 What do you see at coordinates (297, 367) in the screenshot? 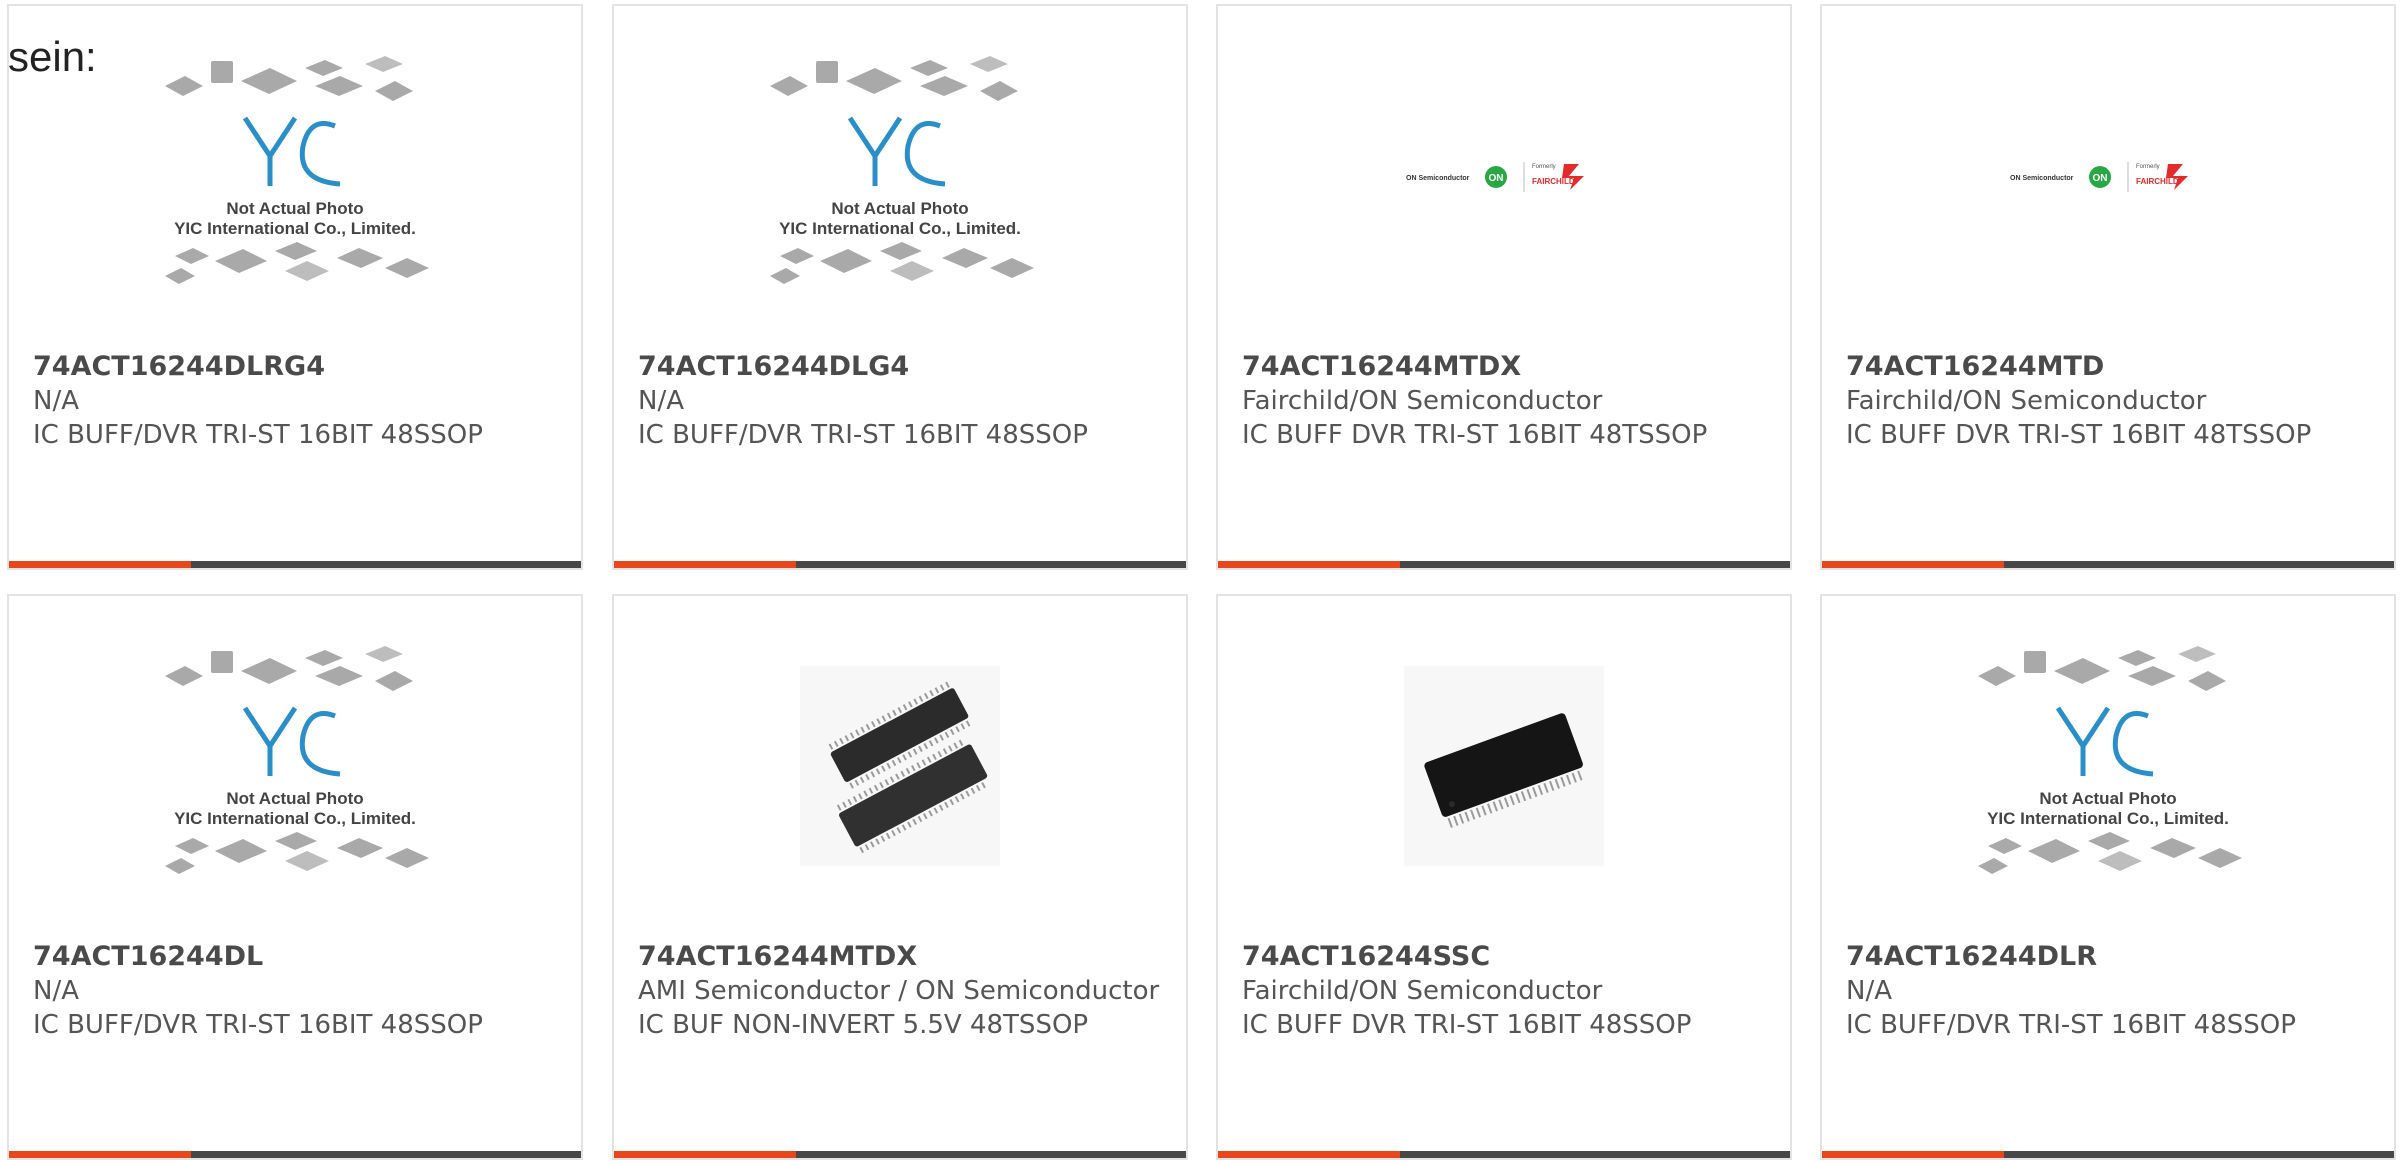
I see `part-number-link: 74ACT16244DLRG4` at bounding box center [297, 367].